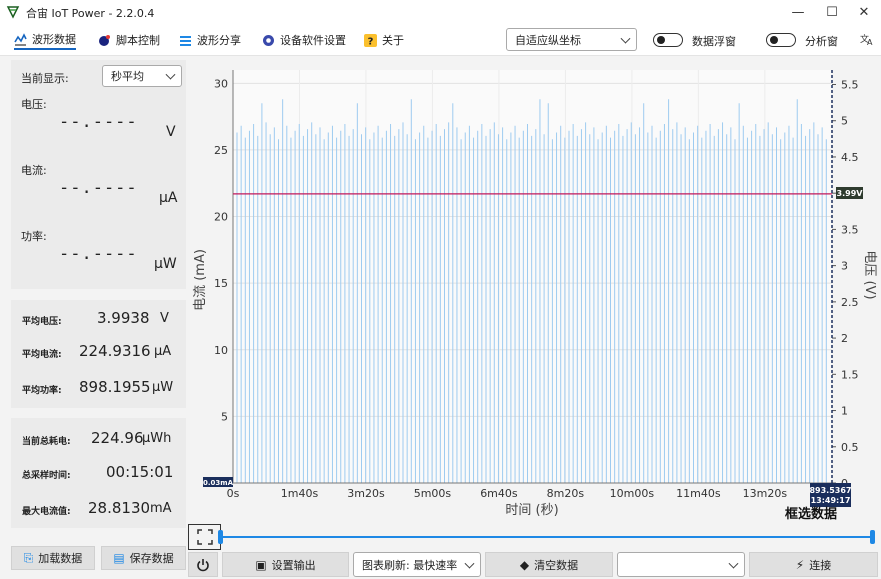  What do you see at coordinates (98, 254) in the screenshot?
I see `power-value: --.----` at bounding box center [98, 254].